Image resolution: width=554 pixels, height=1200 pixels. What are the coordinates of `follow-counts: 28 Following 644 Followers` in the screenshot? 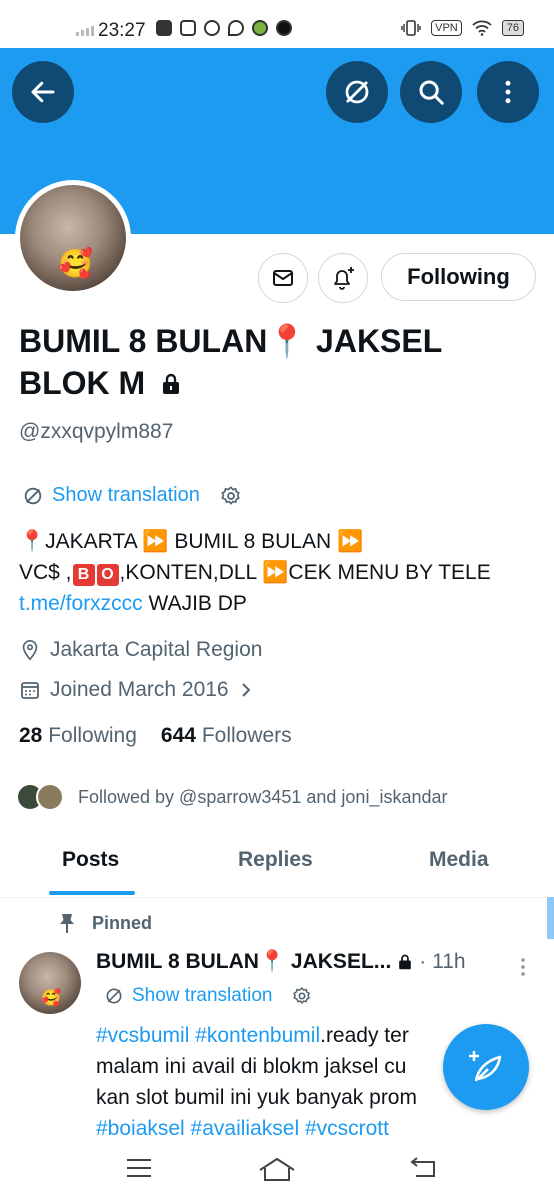 It's located at (155, 736).